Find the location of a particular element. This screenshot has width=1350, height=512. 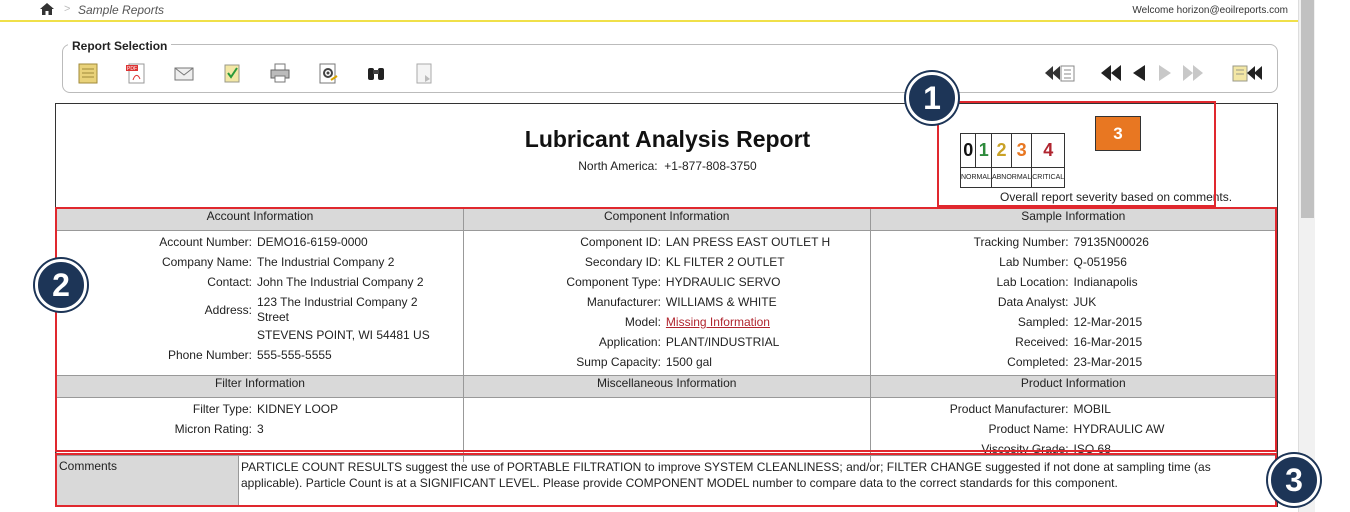

first-icon is located at coordinates (1112, 73).